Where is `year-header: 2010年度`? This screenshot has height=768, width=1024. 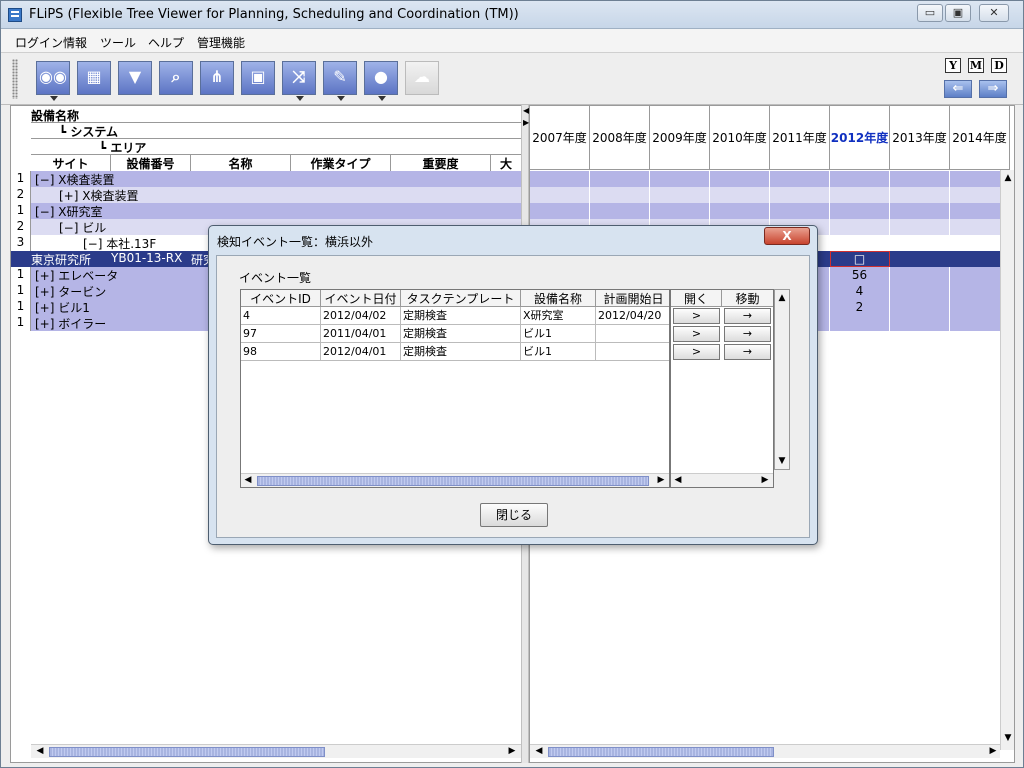
year-header: 2010年度 is located at coordinates (740, 138).